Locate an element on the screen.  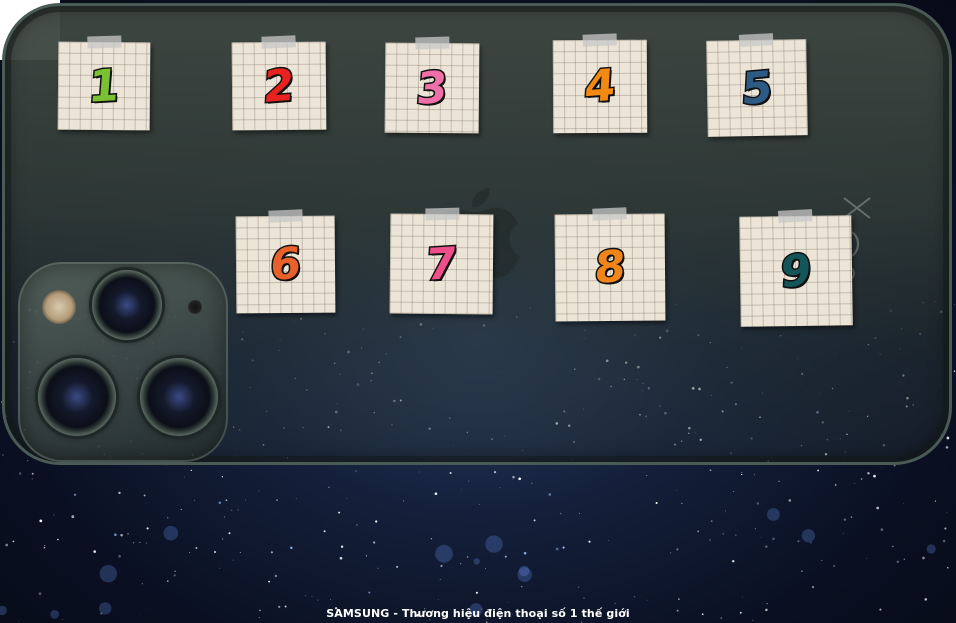
note-card-1: 1 is located at coordinates (104, 83).